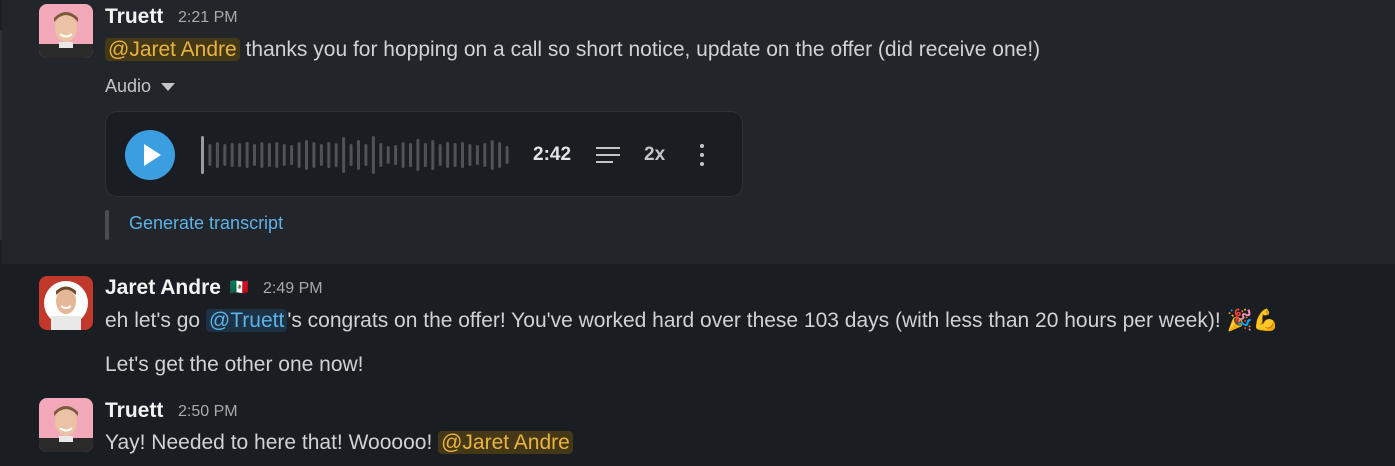  I want to click on play-icon, so click(150, 155).